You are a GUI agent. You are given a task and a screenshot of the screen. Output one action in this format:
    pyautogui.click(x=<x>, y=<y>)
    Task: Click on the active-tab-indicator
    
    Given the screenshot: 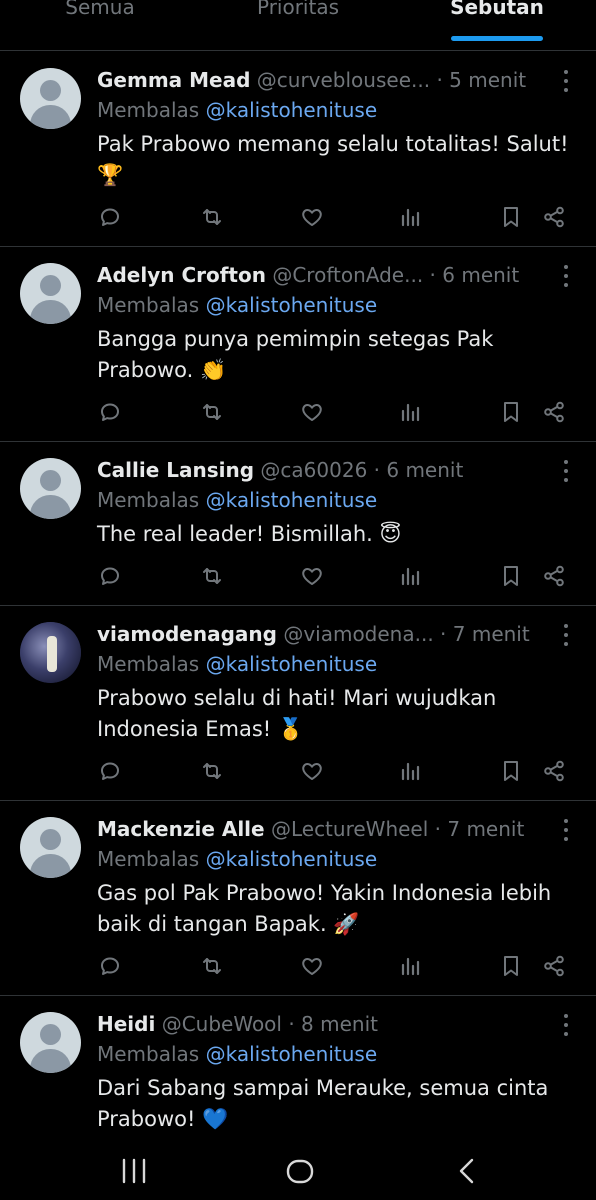 What is the action you would take?
    pyautogui.click(x=497, y=38)
    